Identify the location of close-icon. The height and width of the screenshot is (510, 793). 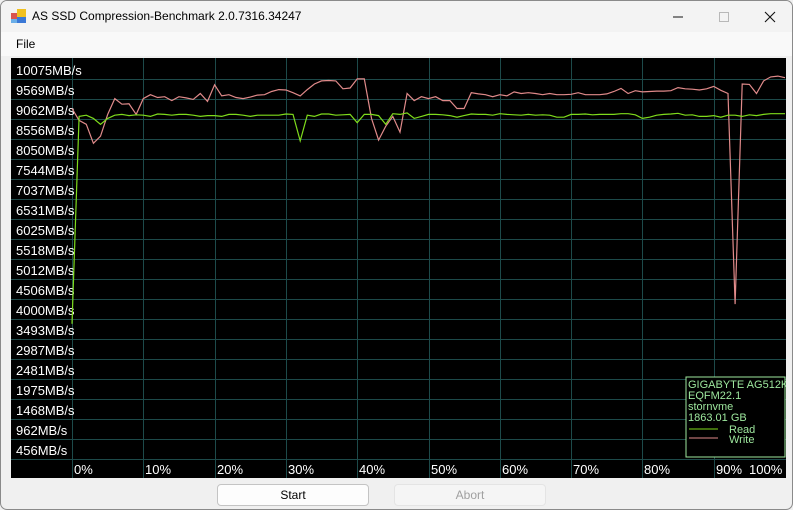
(770, 16).